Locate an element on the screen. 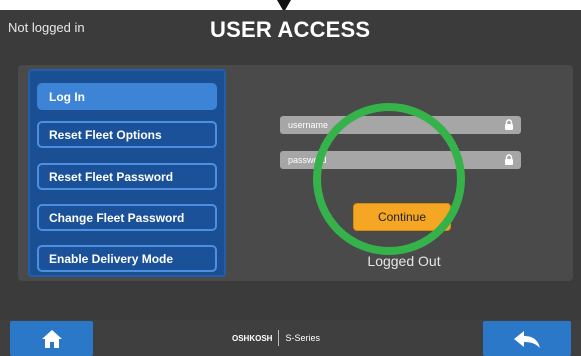 The height and width of the screenshot is (356, 581). brand-logo: OSHKOSH S-Series is located at coordinates (297, 338).